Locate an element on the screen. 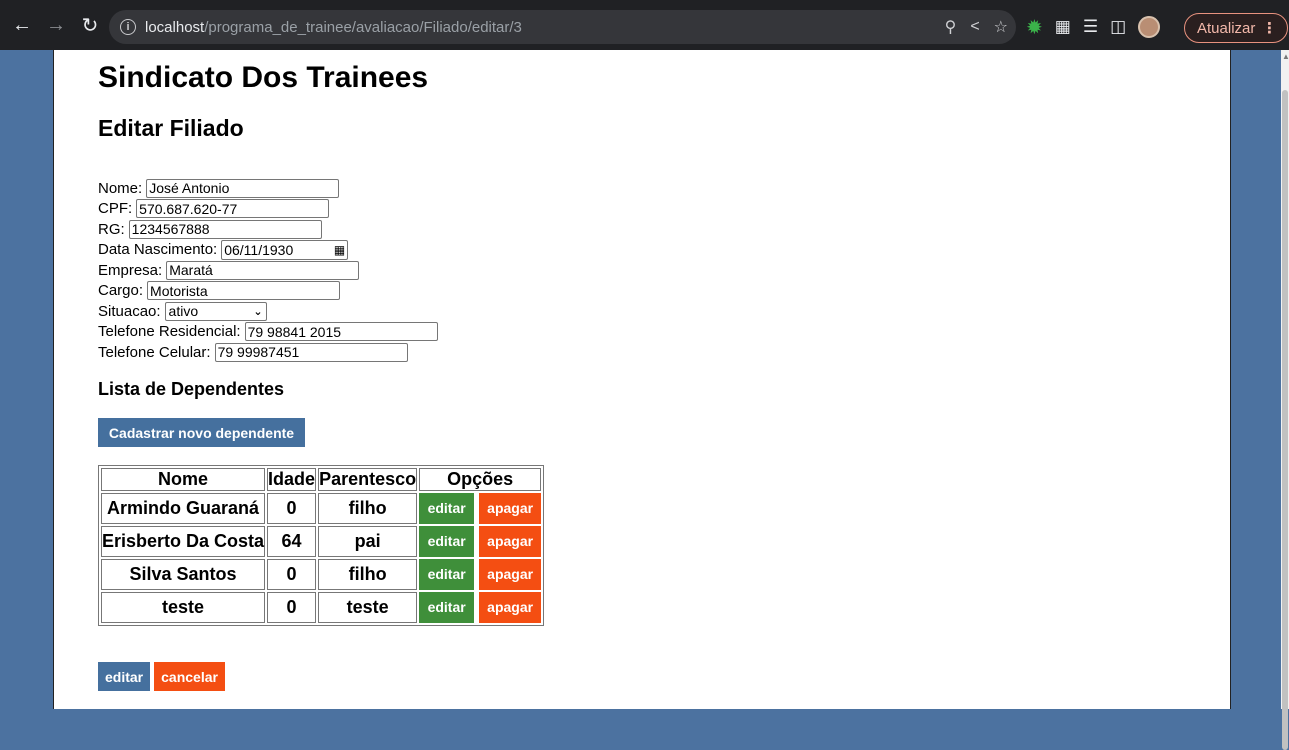 The height and width of the screenshot is (750, 1289). situacao-value: ativo is located at coordinates (183, 311).